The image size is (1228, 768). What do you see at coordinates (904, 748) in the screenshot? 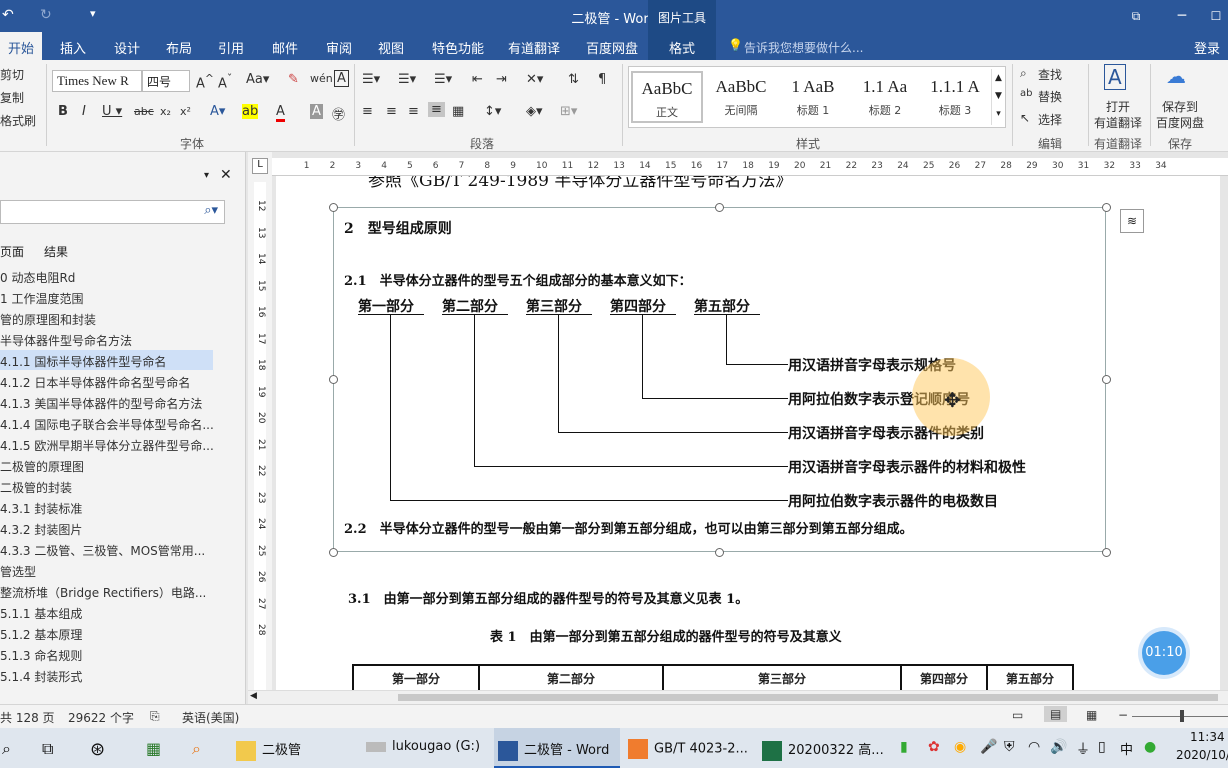
I see `tray-battery-icon: ▮` at bounding box center [904, 748].